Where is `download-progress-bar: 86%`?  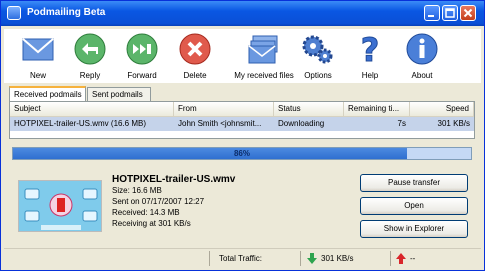 download-progress-bar: 86% is located at coordinates (242, 153).